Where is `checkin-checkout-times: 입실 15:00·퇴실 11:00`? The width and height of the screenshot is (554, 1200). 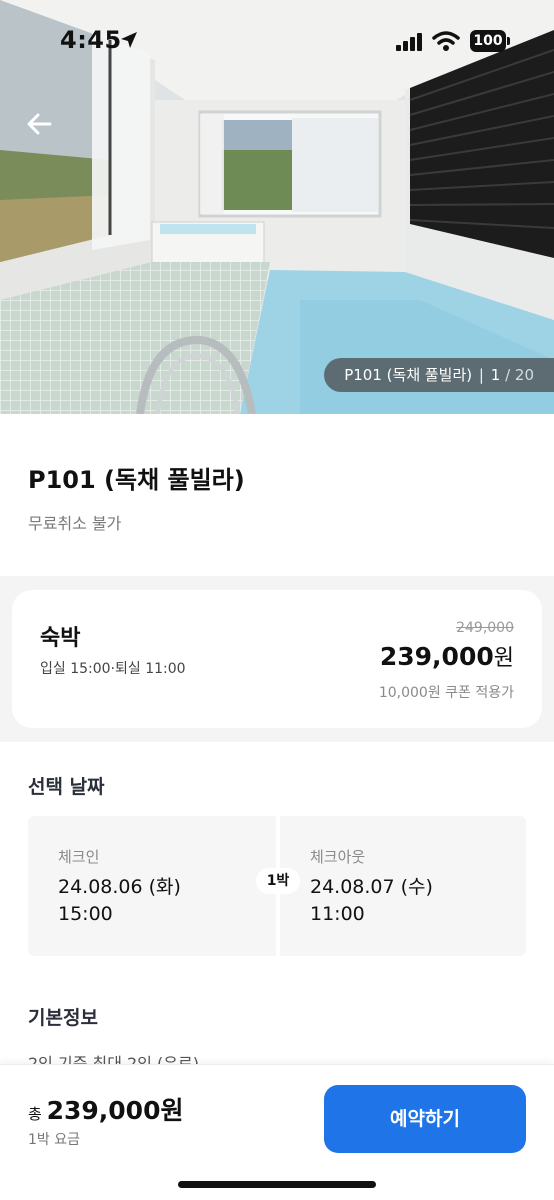
checkin-checkout-times: 입실 15:00·퇴실 11:00 is located at coordinates (113, 669).